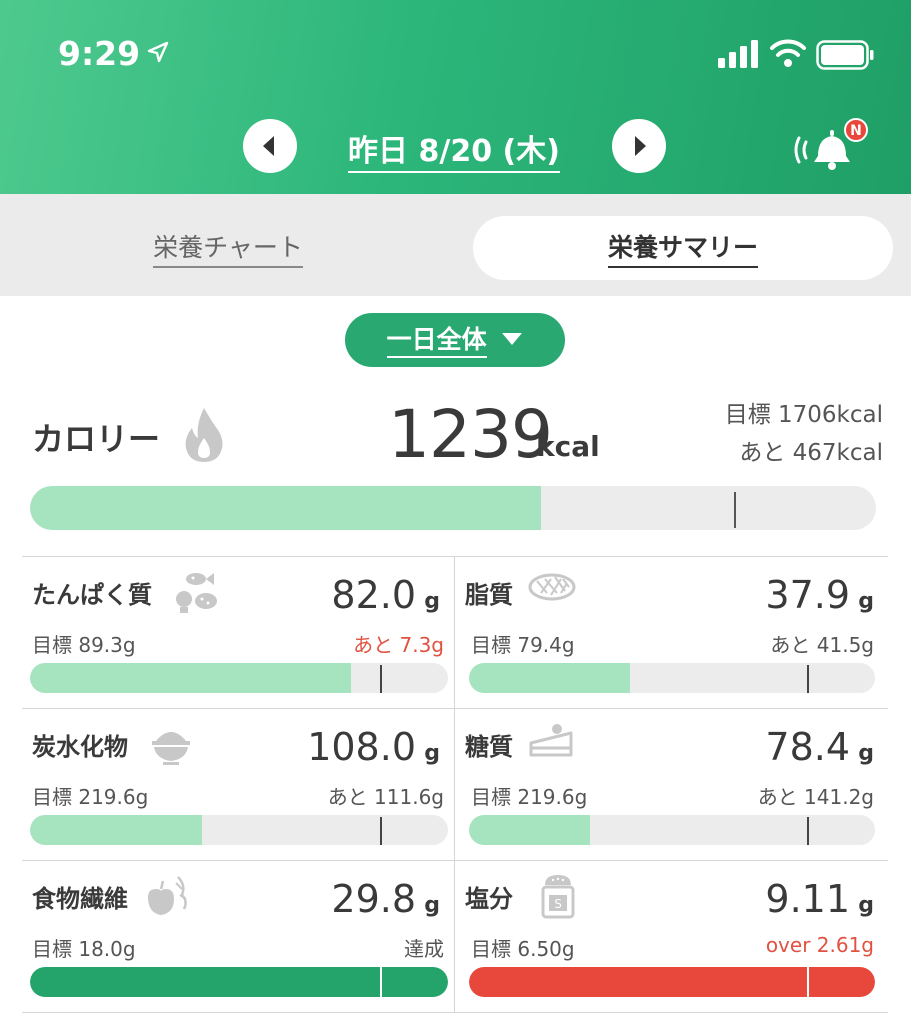  What do you see at coordinates (373, 595) in the screenshot?
I see `nutrient-value: 82.0` at bounding box center [373, 595].